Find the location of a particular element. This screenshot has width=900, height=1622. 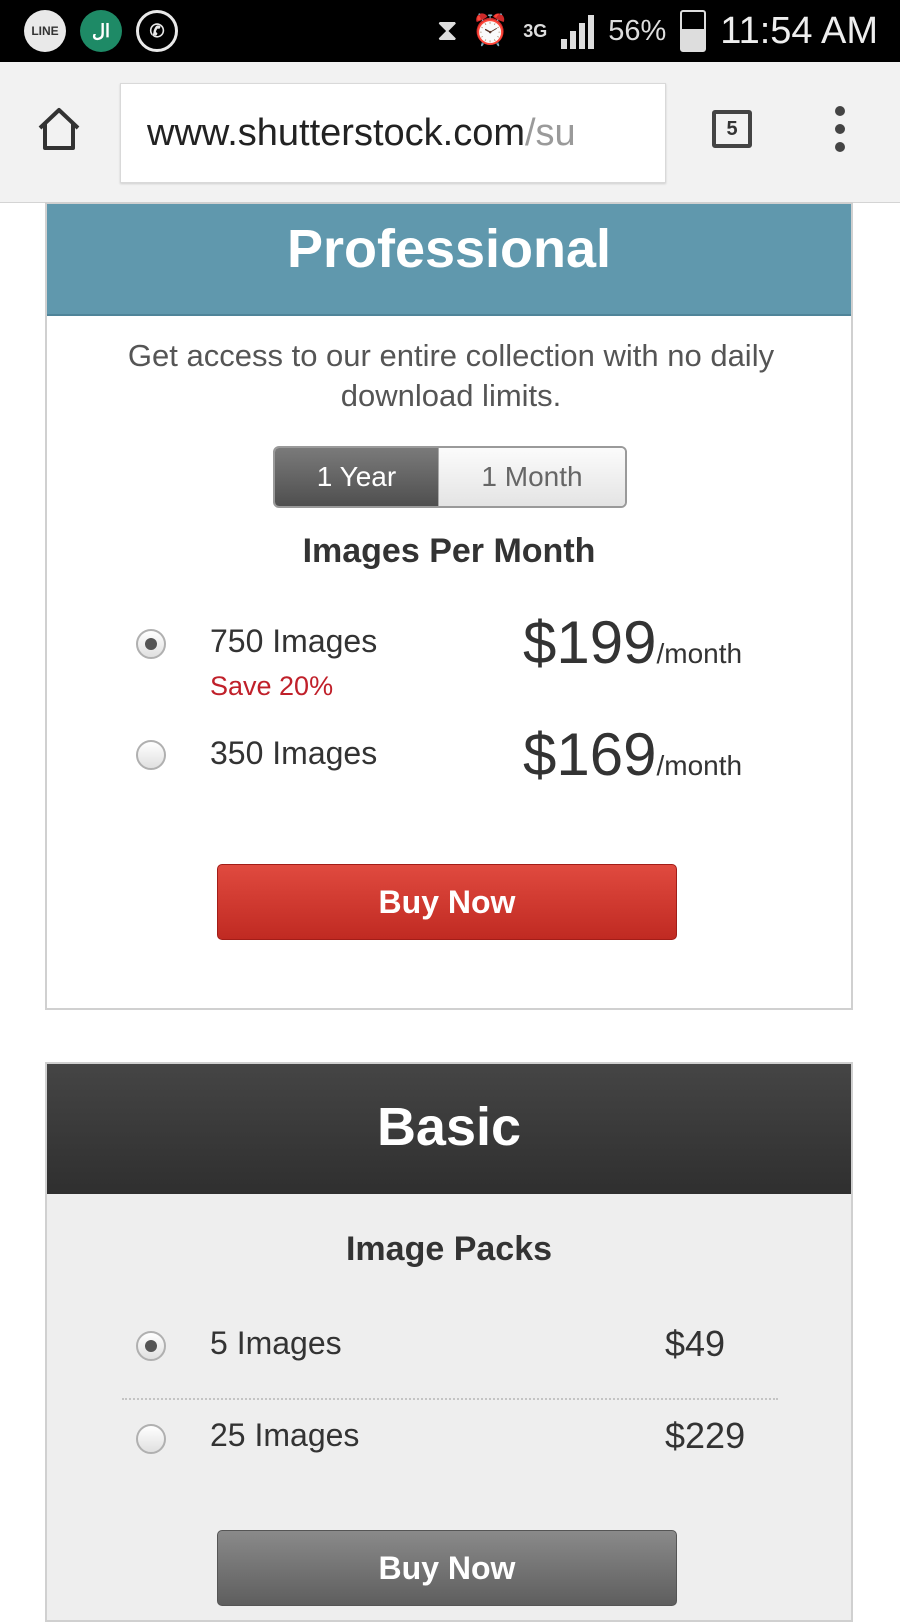

pack-divider is located at coordinates (450, 1399).